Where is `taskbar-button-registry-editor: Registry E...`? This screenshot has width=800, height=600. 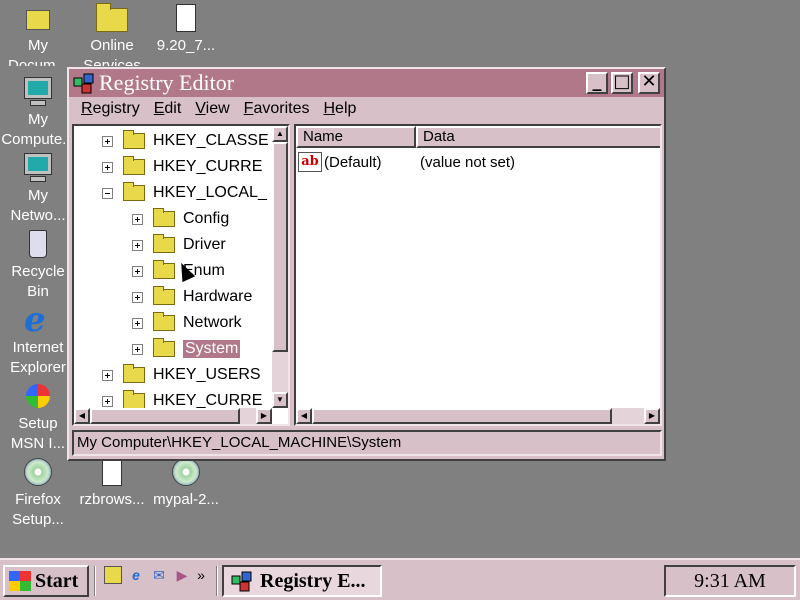 taskbar-button-registry-editor: Registry E... is located at coordinates (302, 581).